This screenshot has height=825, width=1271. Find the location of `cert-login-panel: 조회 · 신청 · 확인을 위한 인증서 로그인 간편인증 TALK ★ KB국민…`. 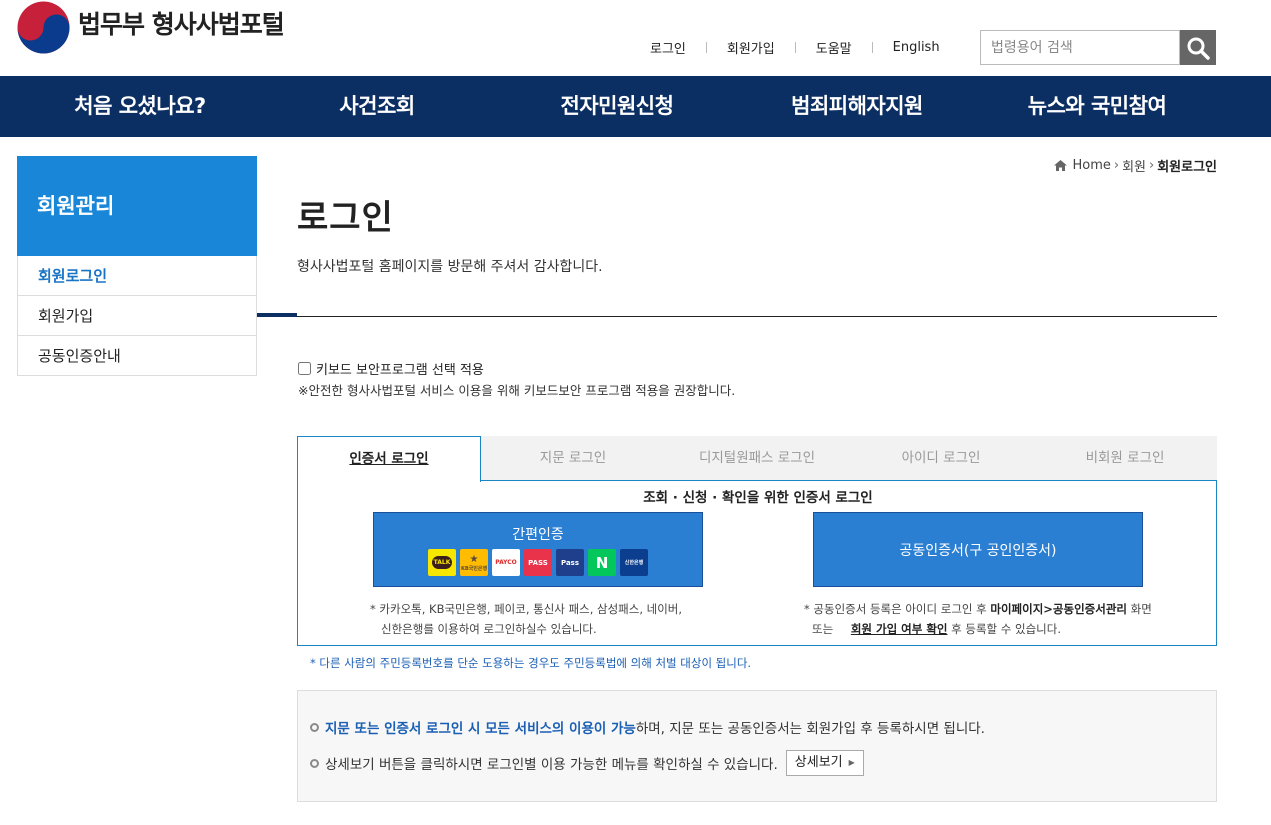

cert-login-panel: 조회 · 신청 · 확인을 위한 인증서 로그인 간편인증 TALK ★ KB국민… is located at coordinates (757, 563).